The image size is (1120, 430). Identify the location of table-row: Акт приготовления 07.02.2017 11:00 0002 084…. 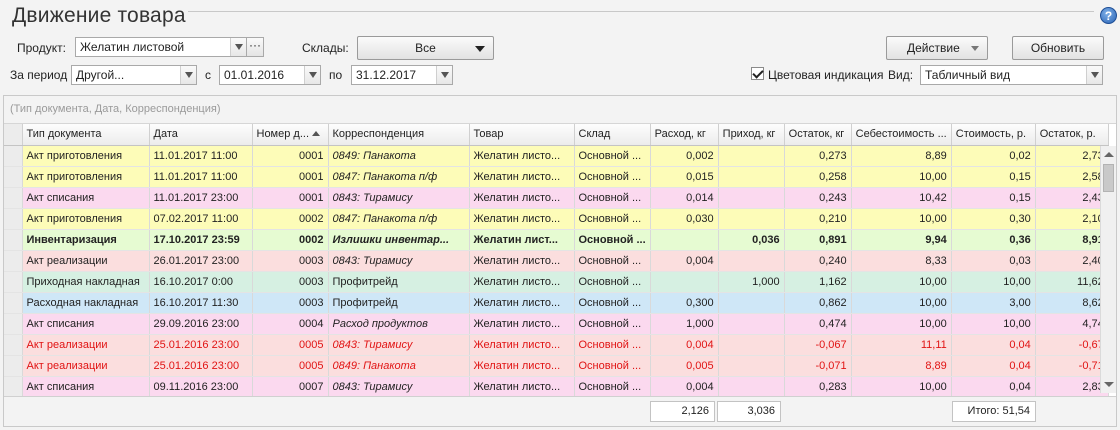
(556, 219).